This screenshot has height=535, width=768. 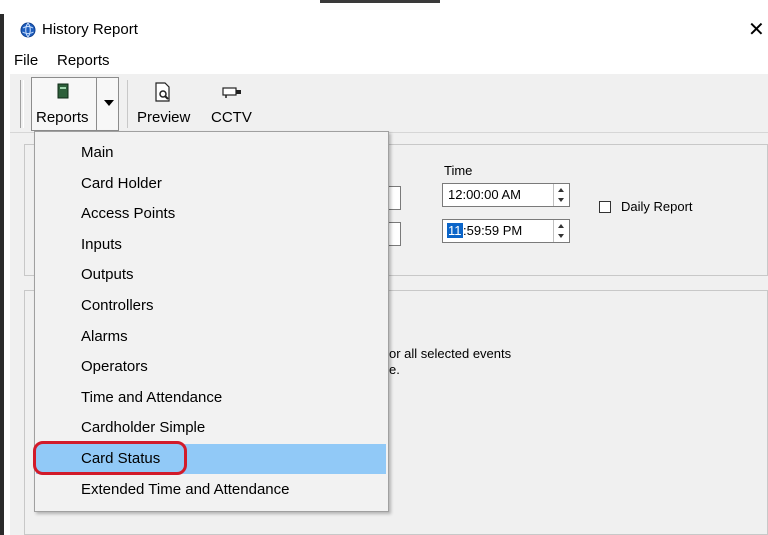 What do you see at coordinates (211, 398) in the screenshot?
I see `menu-item-time-and-attendance: Time and Attendance` at bounding box center [211, 398].